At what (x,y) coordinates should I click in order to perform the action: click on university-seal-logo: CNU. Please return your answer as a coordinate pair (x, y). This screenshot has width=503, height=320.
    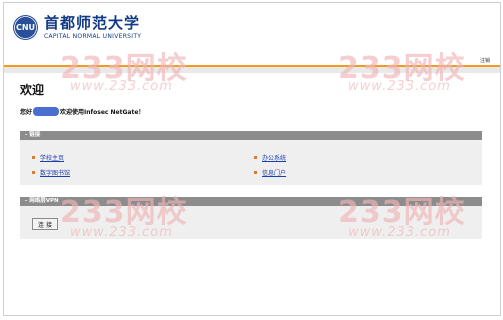
    Looking at the image, I should click on (25, 27).